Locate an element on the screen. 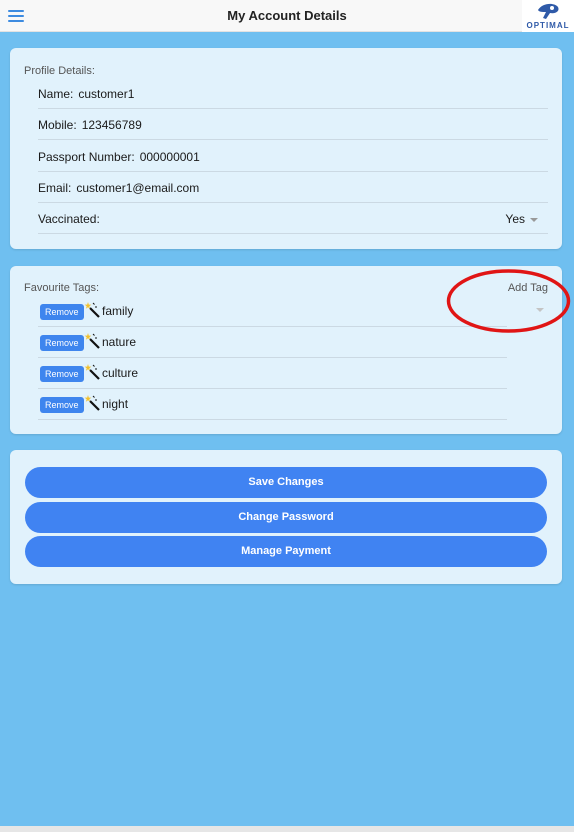  vaccinated-select: Yes is located at coordinates (521, 219).